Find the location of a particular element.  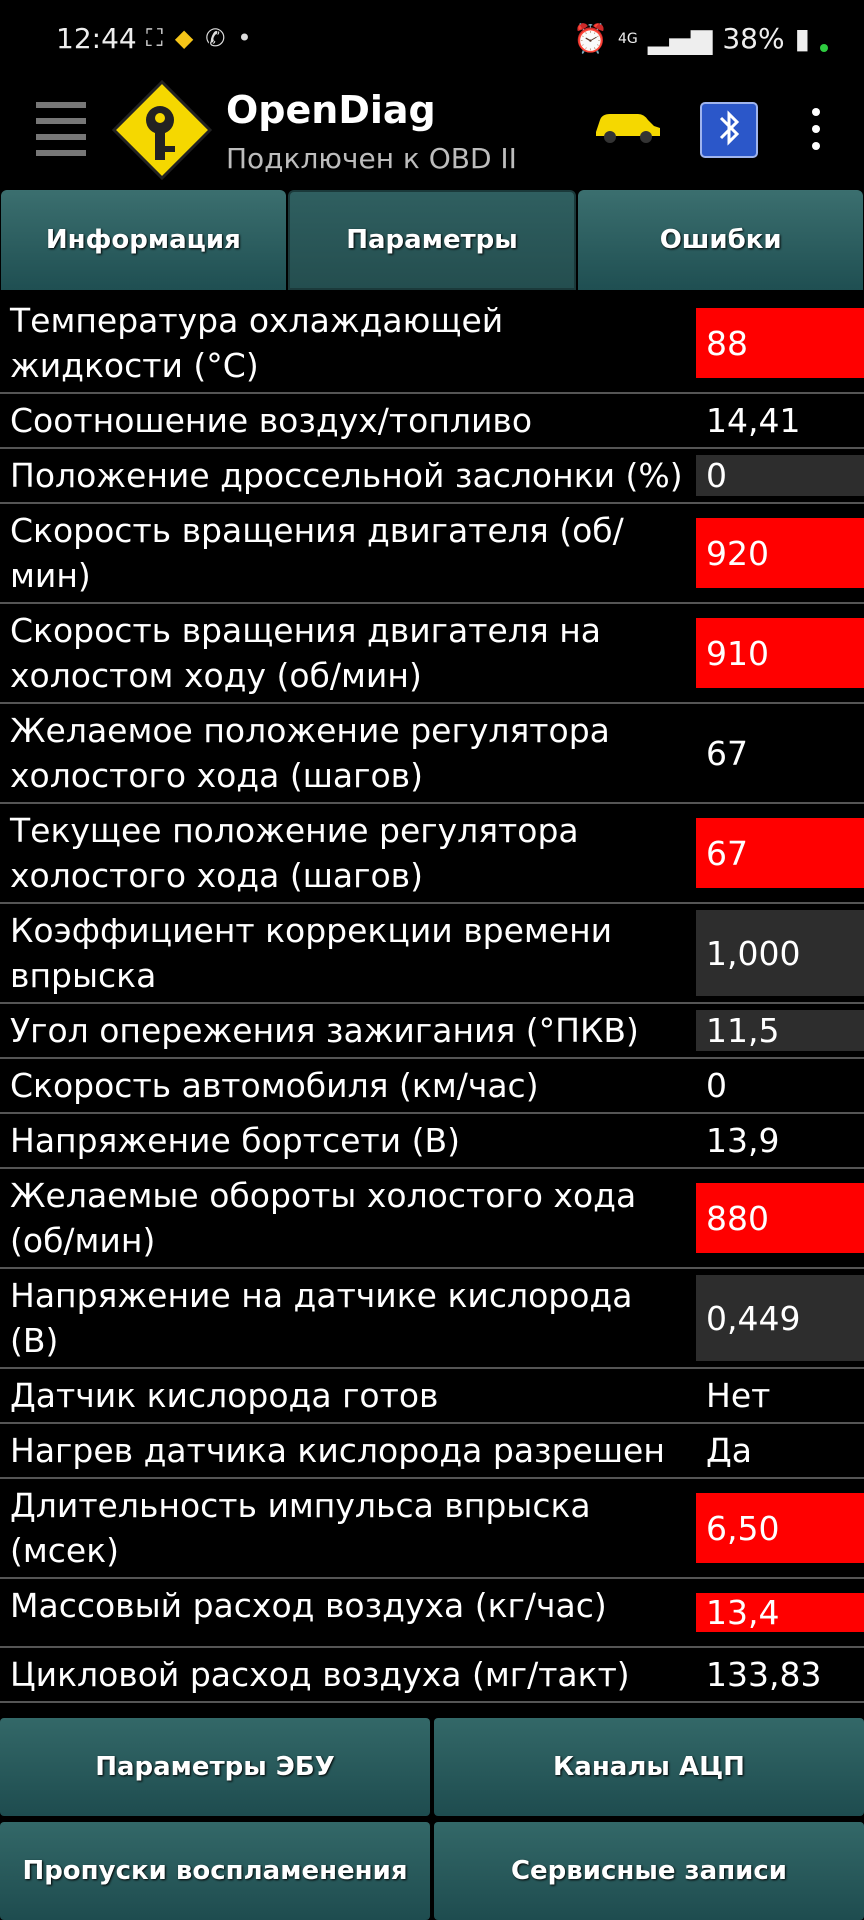

whatsapp-icon: ✆ is located at coordinates (215, 38).